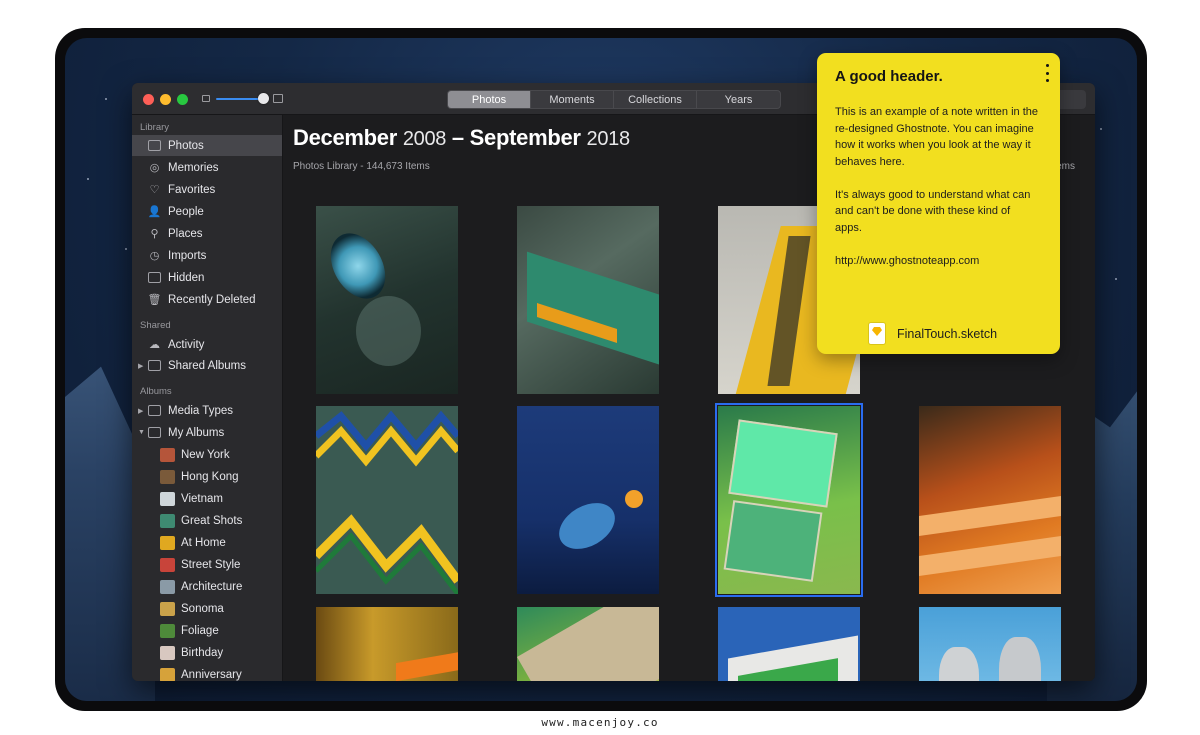 The width and height of the screenshot is (1200, 735). I want to click on tab-photos: Photos, so click(489, 99).